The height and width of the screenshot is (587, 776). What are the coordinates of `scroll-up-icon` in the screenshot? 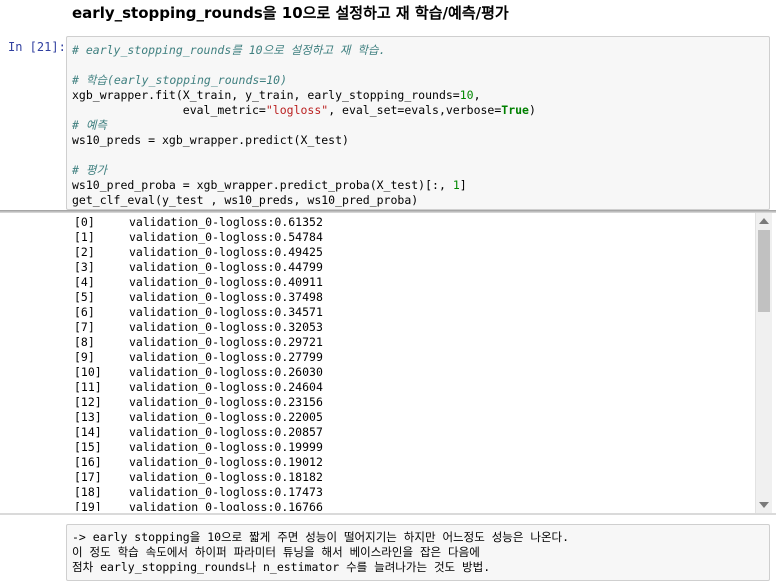 It's located at (764, 221).